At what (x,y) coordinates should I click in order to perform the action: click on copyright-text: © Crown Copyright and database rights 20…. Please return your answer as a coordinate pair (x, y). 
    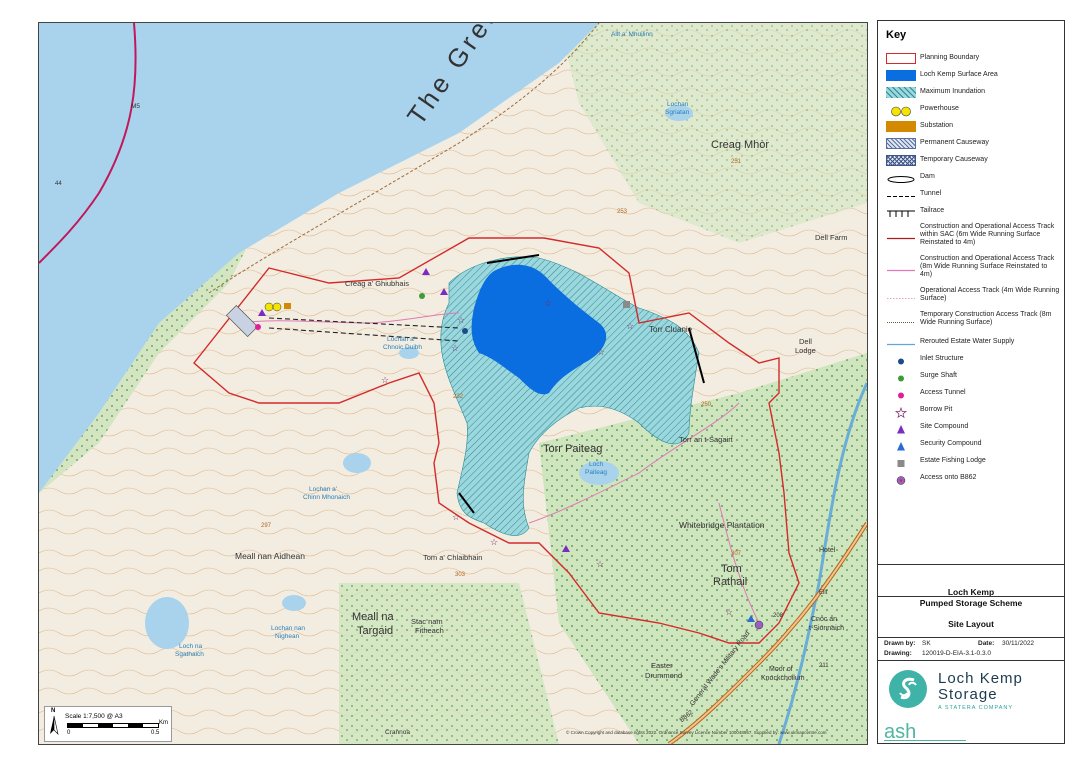
    Looking at the image, I should click on (696, 732).